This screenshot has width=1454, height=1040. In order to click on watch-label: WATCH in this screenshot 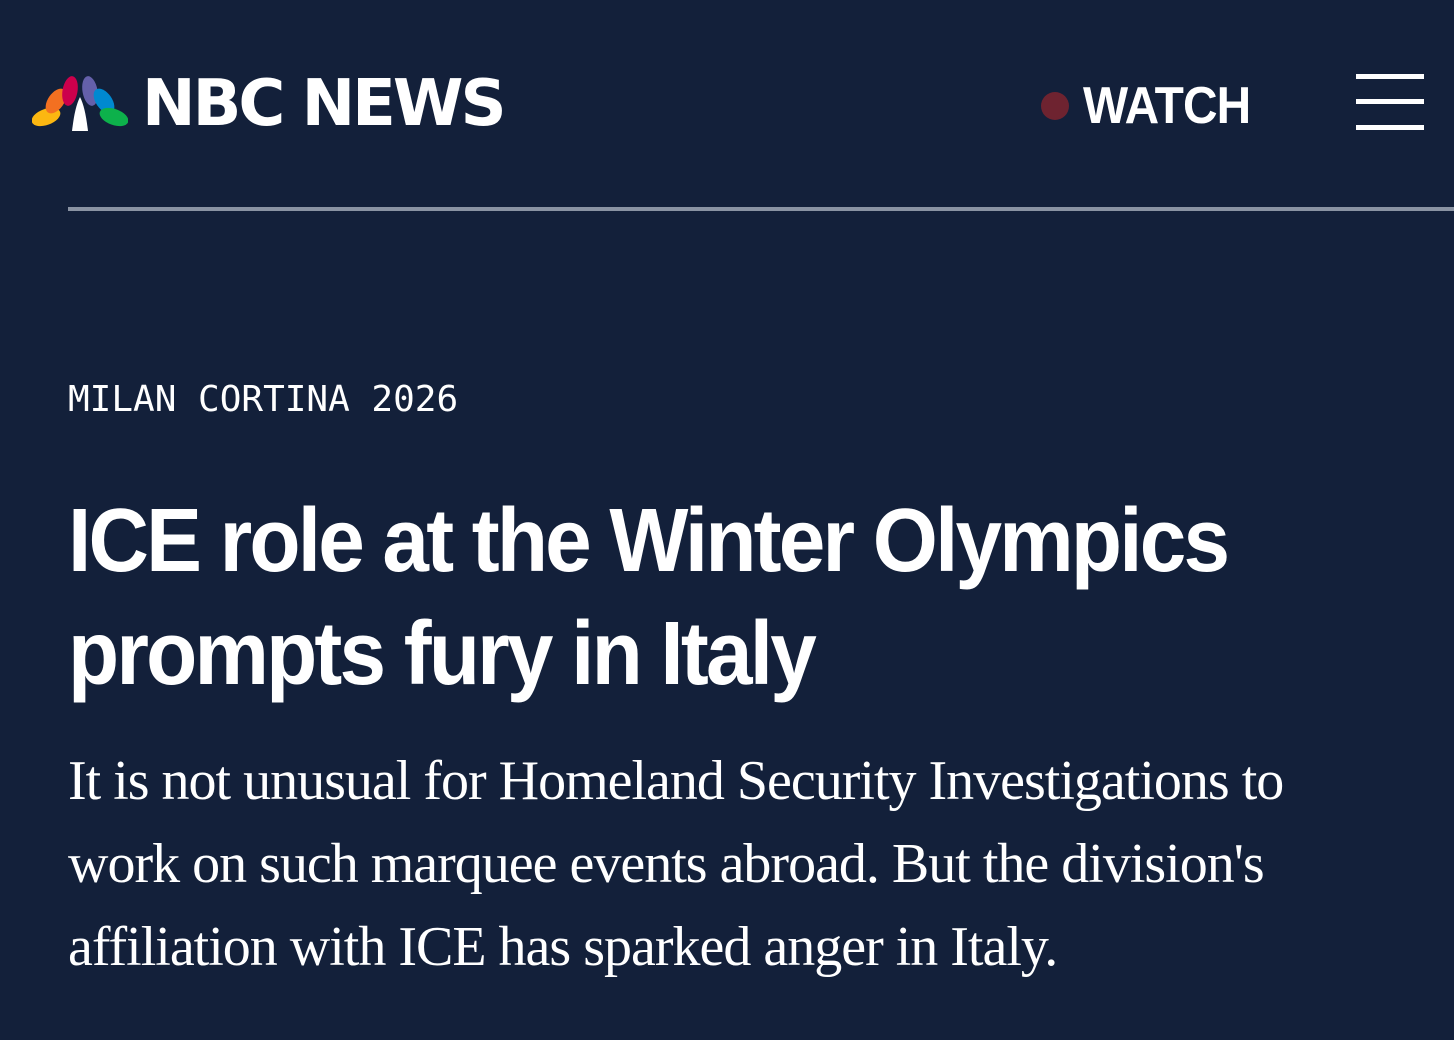, I will do `click(1167, 106)`.